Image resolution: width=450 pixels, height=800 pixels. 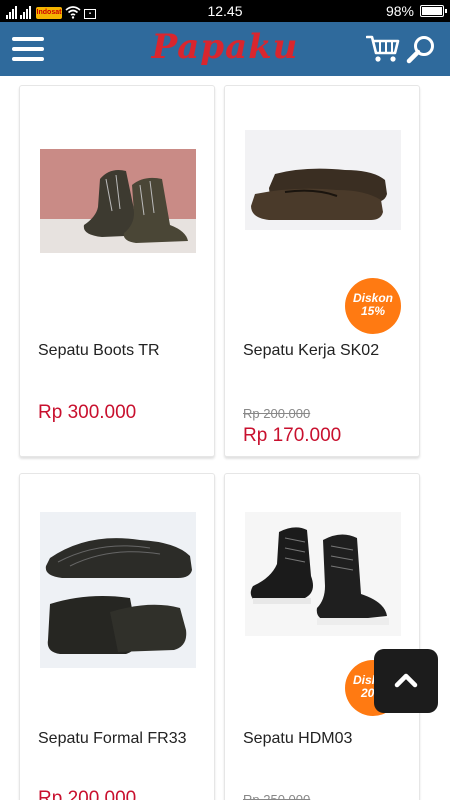 What do you see at coordinates (383, 49) in the screenshot?
I see `shopping-cart-icon` at bounding box center [383, 49].